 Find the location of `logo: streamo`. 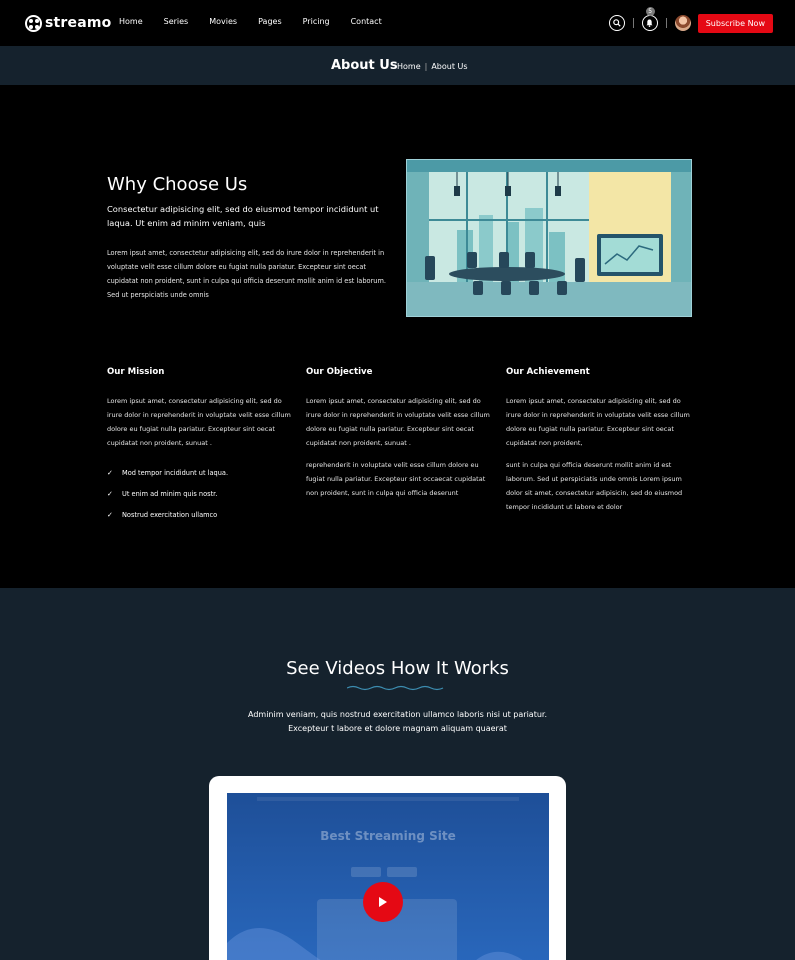

logo: streamo is located at coordinates (68, 23).